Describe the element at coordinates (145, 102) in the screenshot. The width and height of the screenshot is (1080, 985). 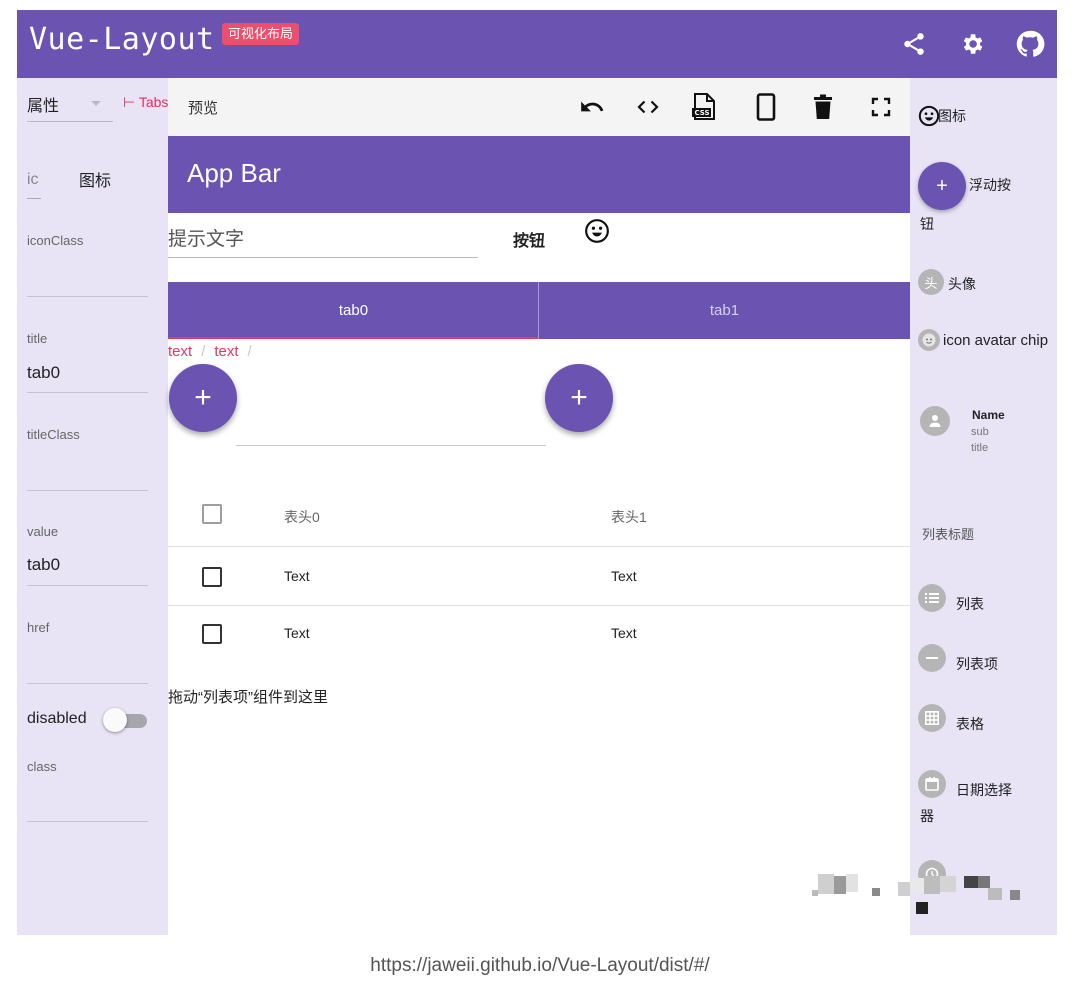
I see `tab-tabs-component: ⊢ Tabs` at that location.